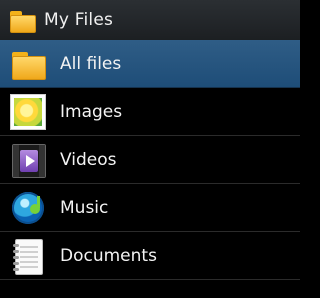 Image resolution: width=320 pixels, height=298 pixels. What do you see at coordinates (28, 208) in the screenshot?
I see `music-icon` at bounding box center [28, 208].